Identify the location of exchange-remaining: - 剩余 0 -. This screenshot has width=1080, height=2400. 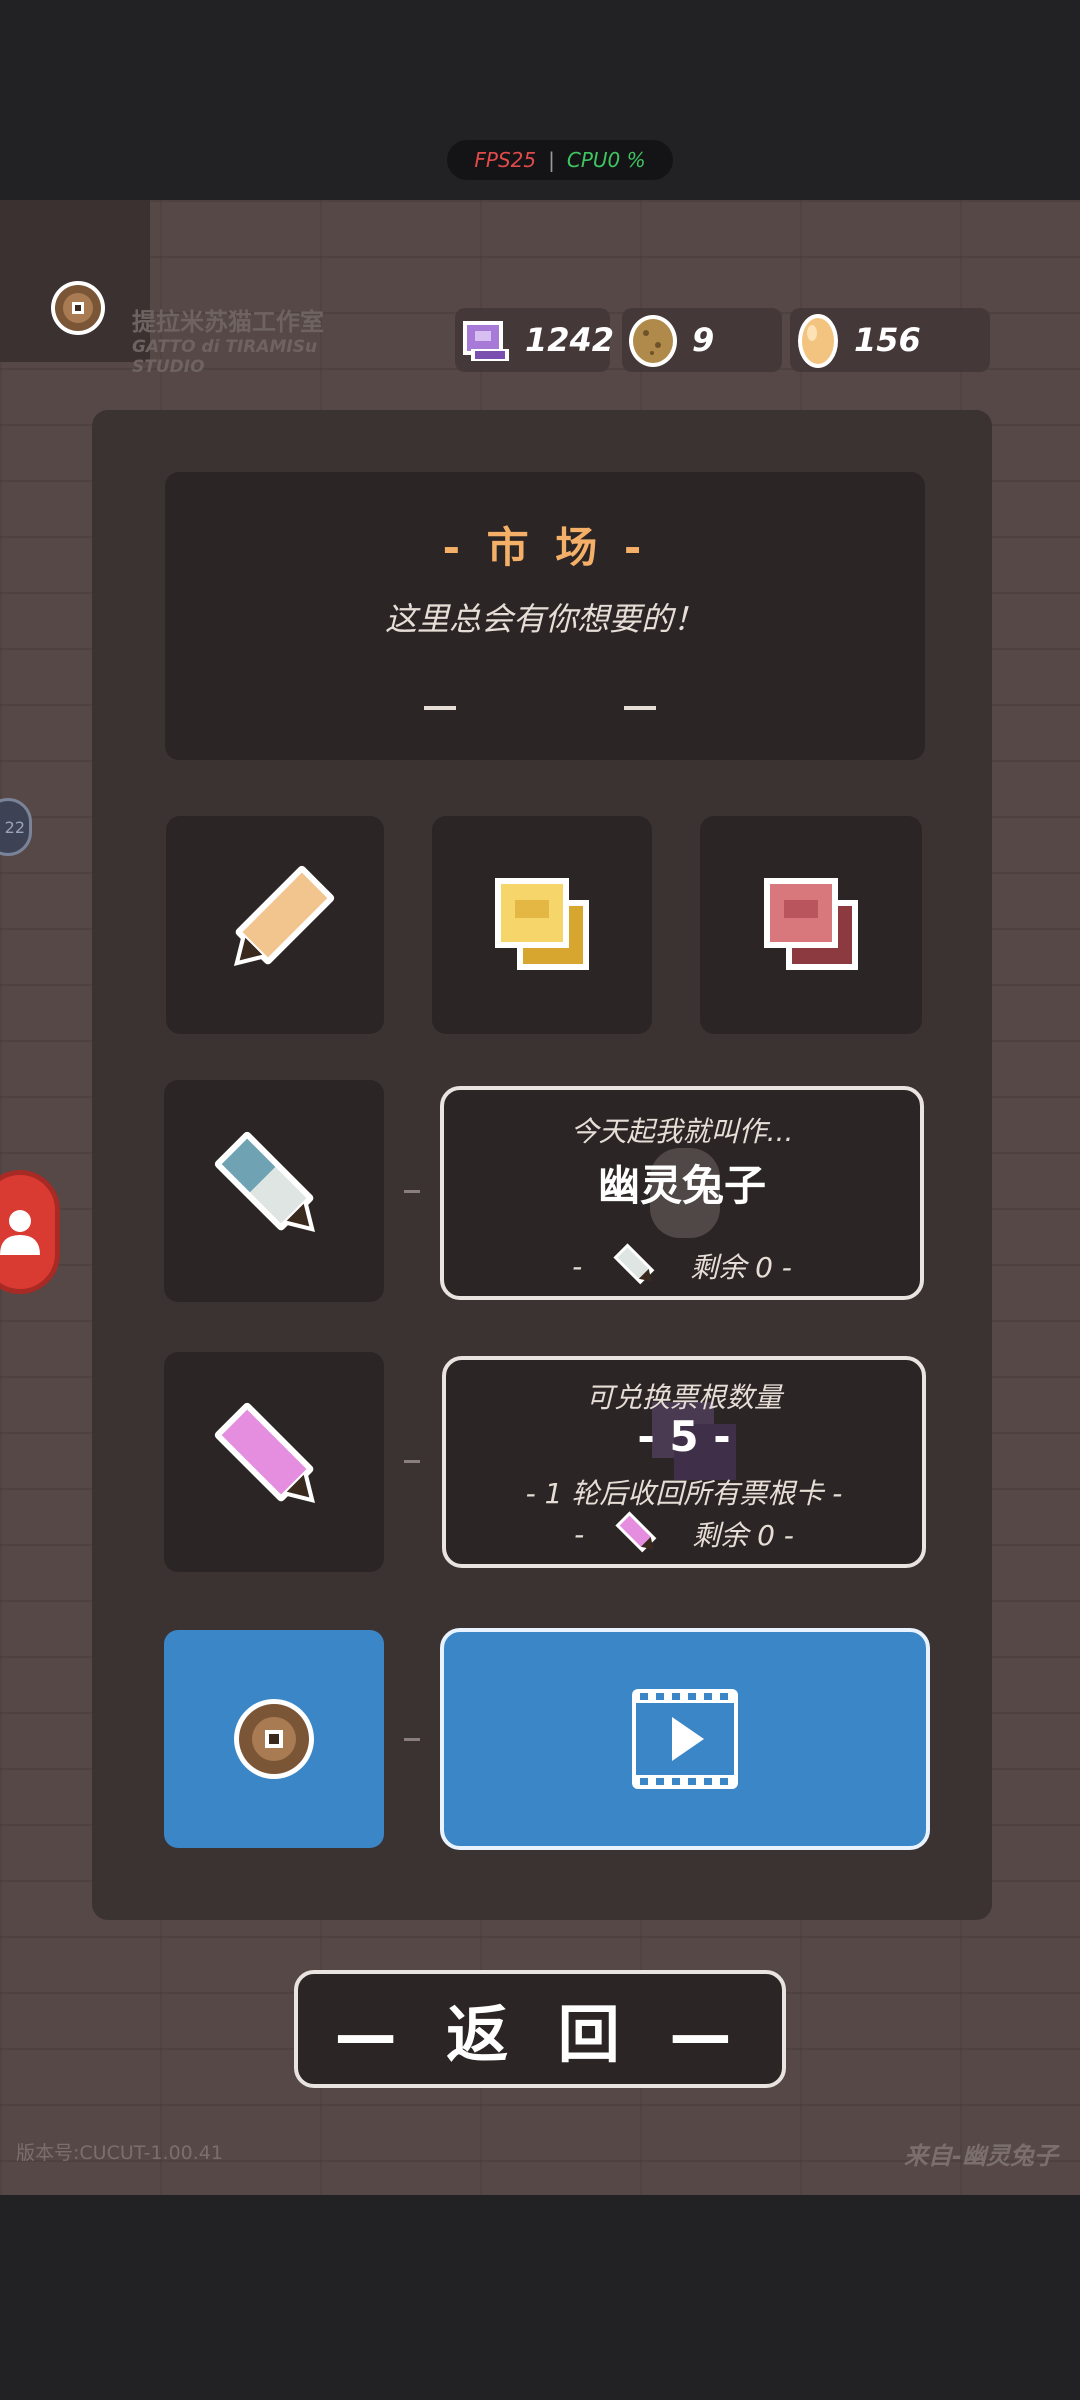
(684, 1534).